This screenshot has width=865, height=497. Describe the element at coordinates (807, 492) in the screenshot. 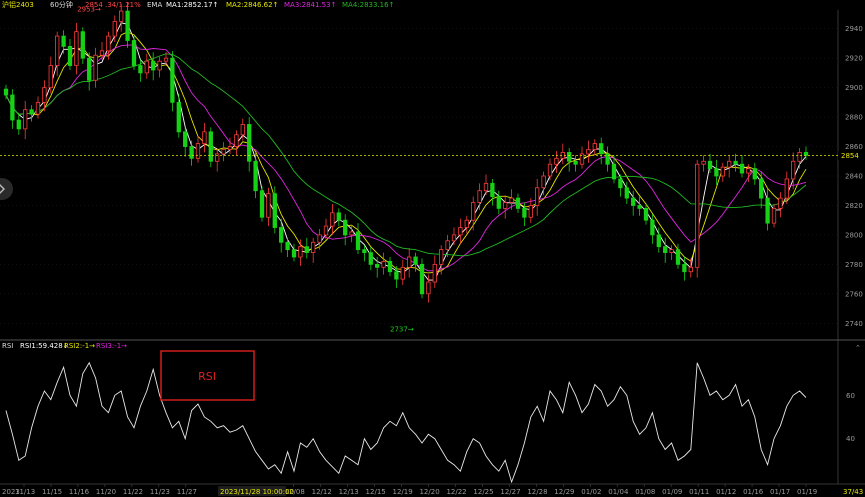

I see `time-tick-label: 01/19` at that location.